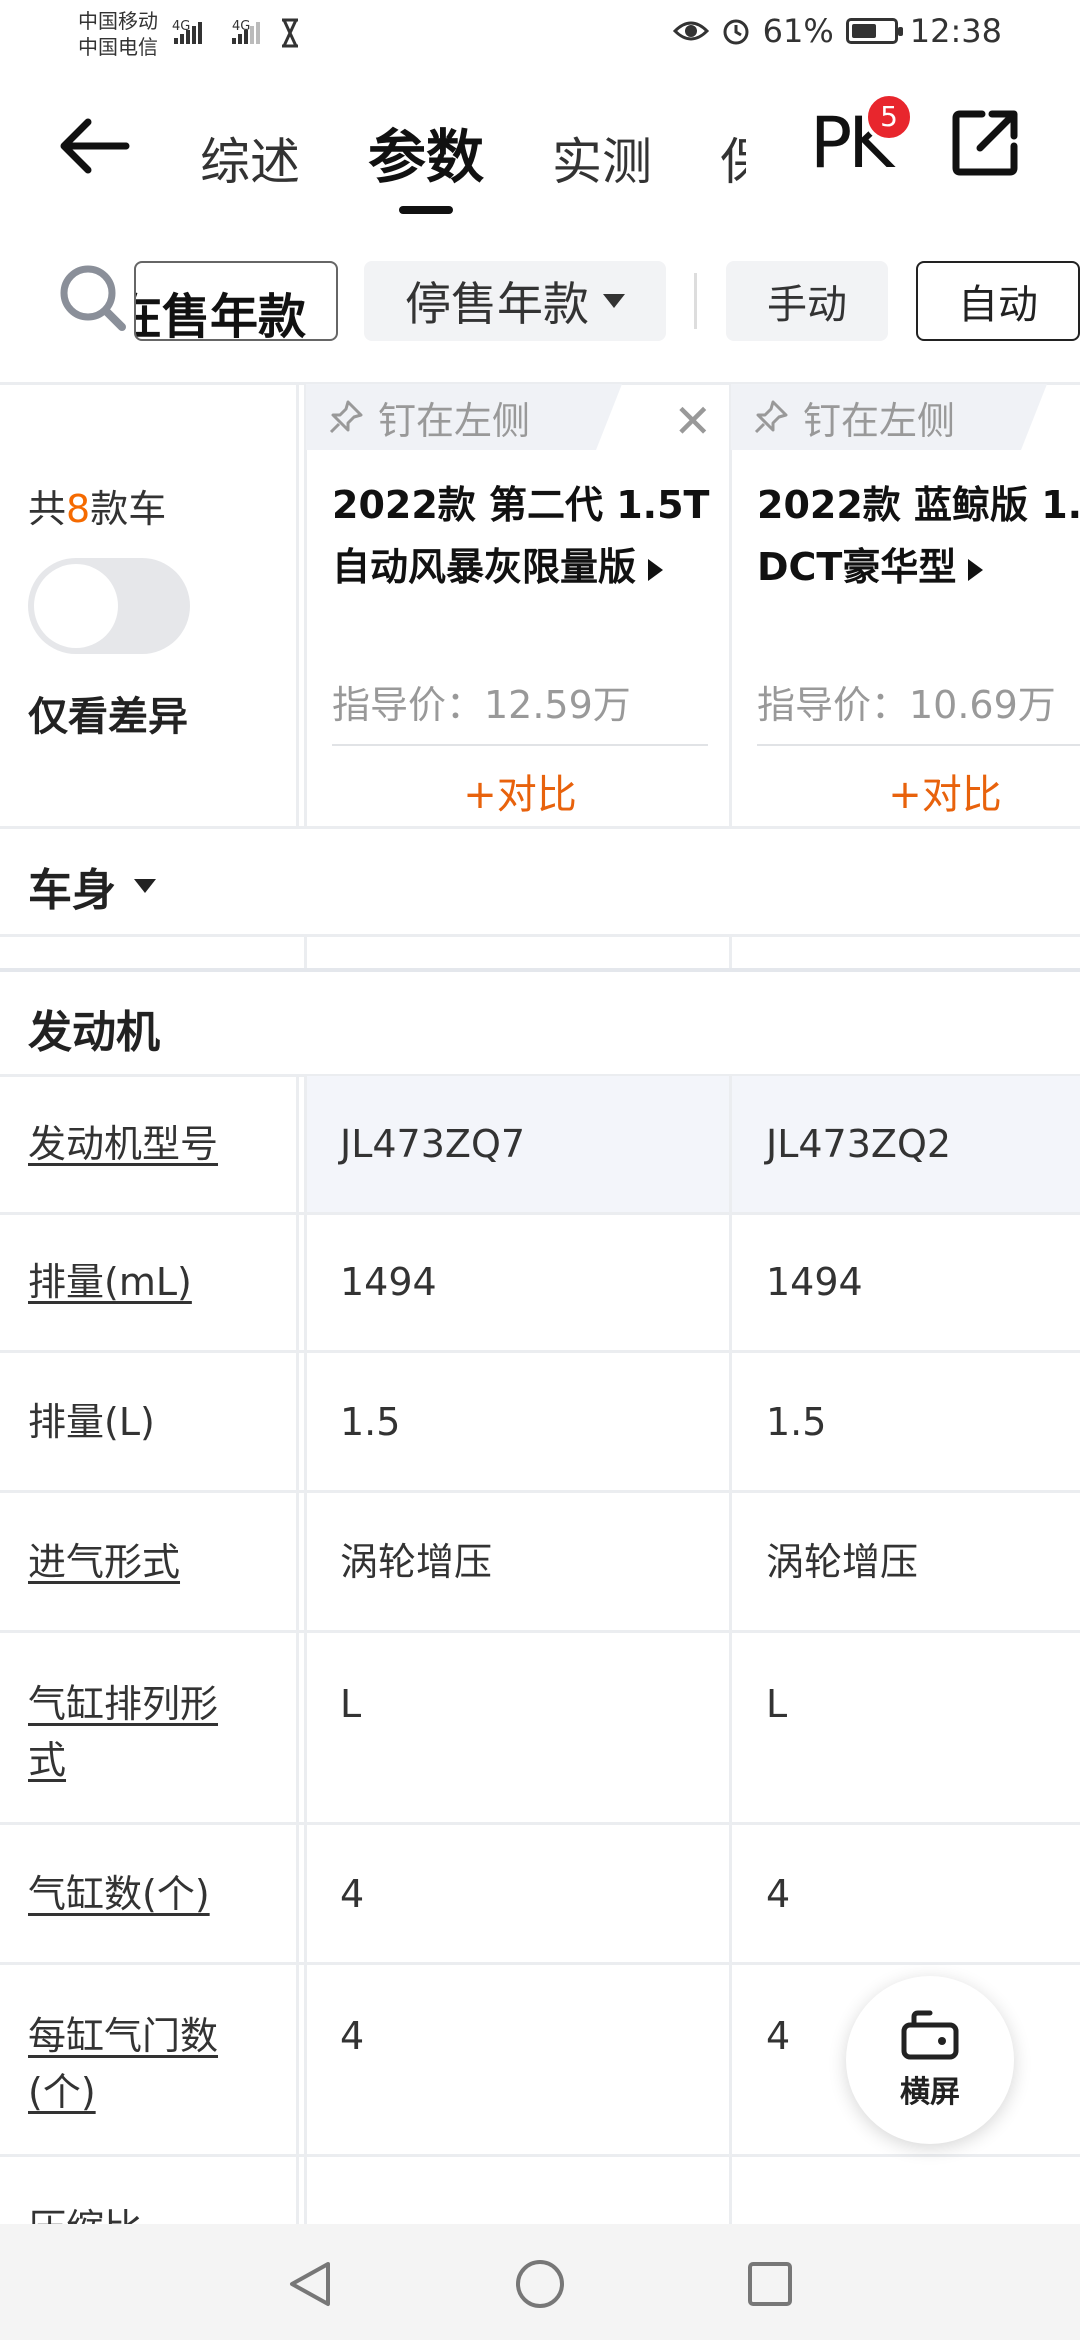 This screenshot has width=1080, height=2340. What do you see at coordinates (78, 509) in the screenshot?
I see `car-count-number: 8` at bounding box center [78, 509].